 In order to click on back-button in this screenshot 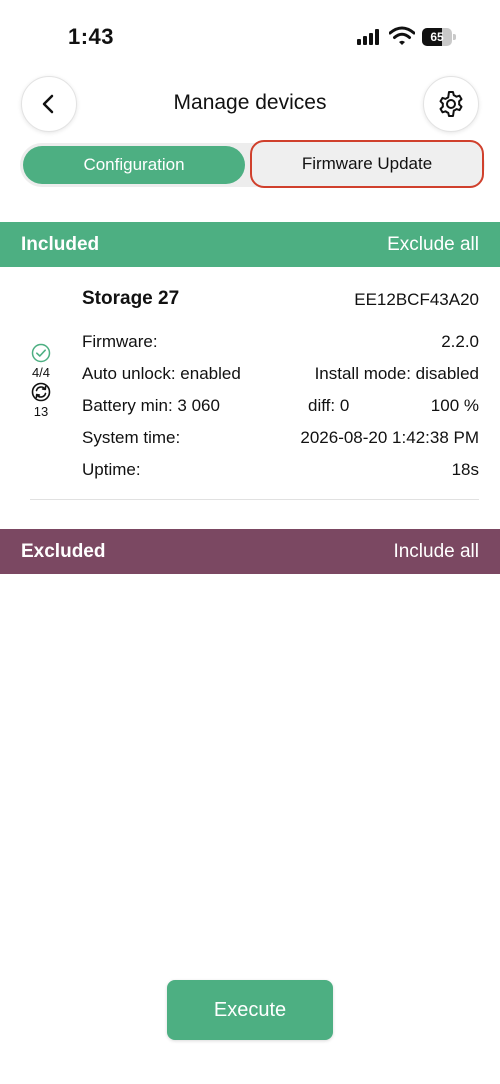, I will do `click(49, 104)`.